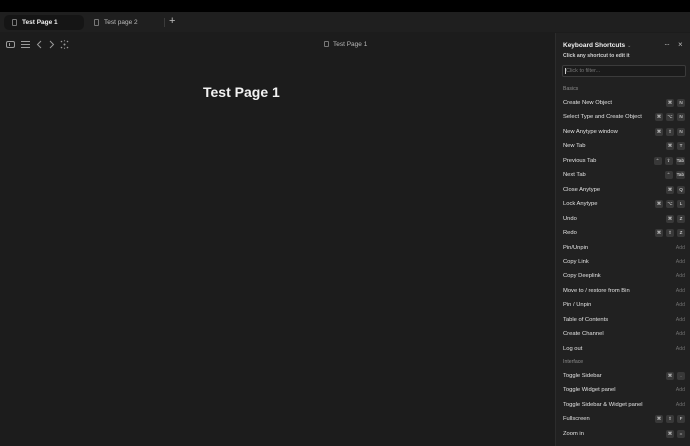 This screenshot has height=446, width=690. What do you see at coordinates (624, 419) in the screenshot?
I see `shortcut-row: Fullscreen ⌘ ⇧ F` at bounding box center [624, 419].